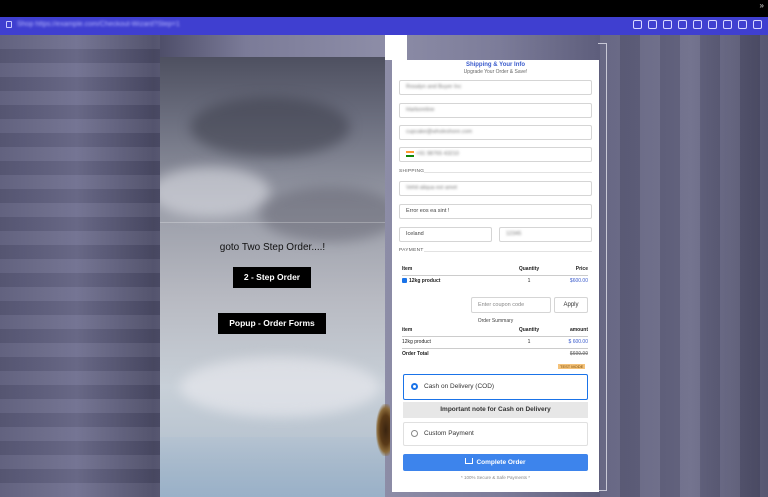  Describe the element at coordinates (495, 110) in the screenshot. I see `last-name-field: Harboreline` at that location.